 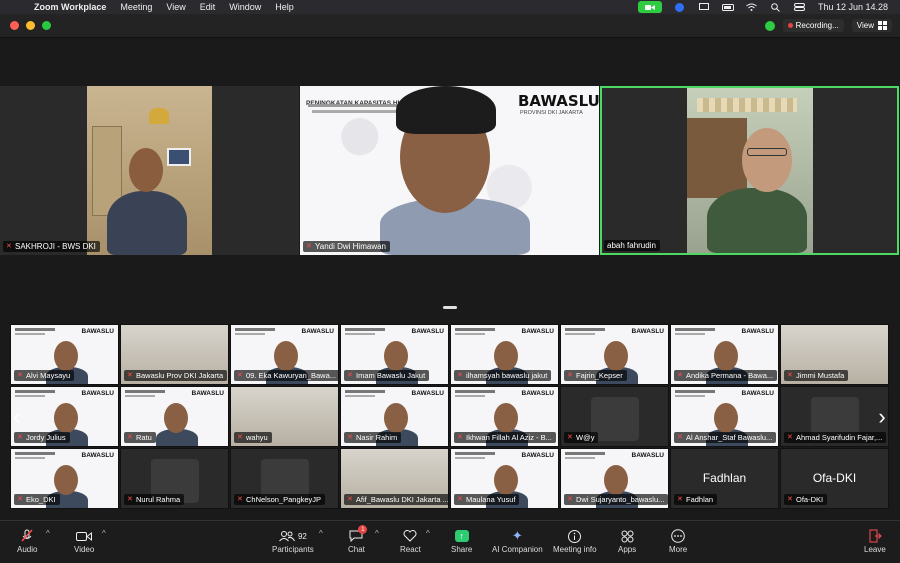 I want to click on camera-in-use-icon, so click(x=649, y=7).